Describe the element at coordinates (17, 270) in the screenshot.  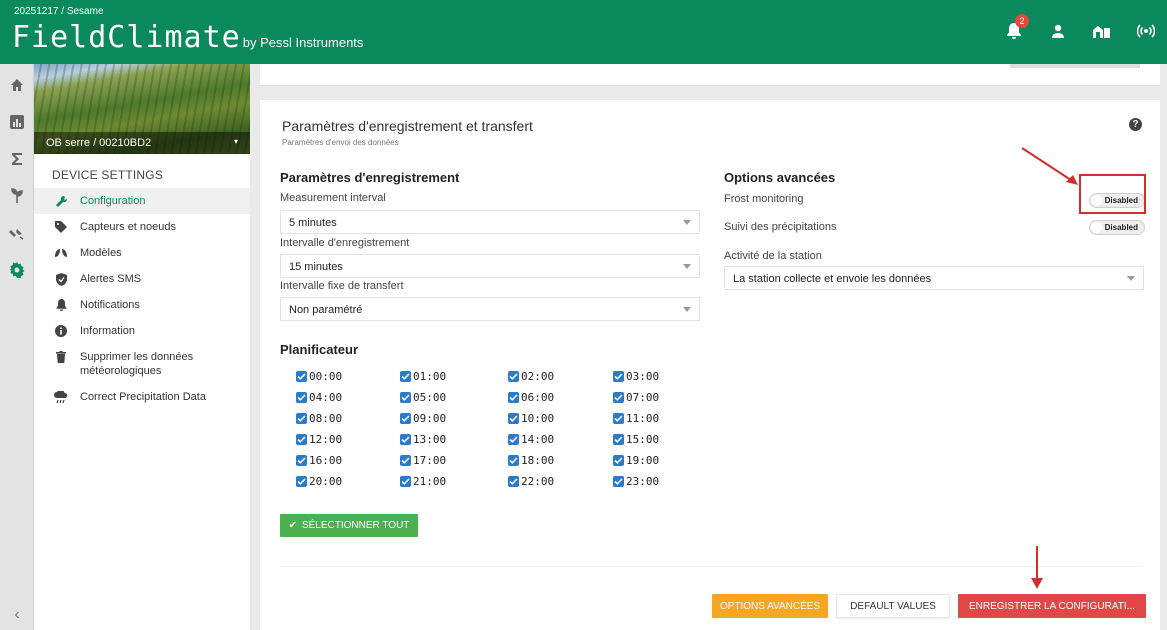
I see `settings-gear-icon` at that location.